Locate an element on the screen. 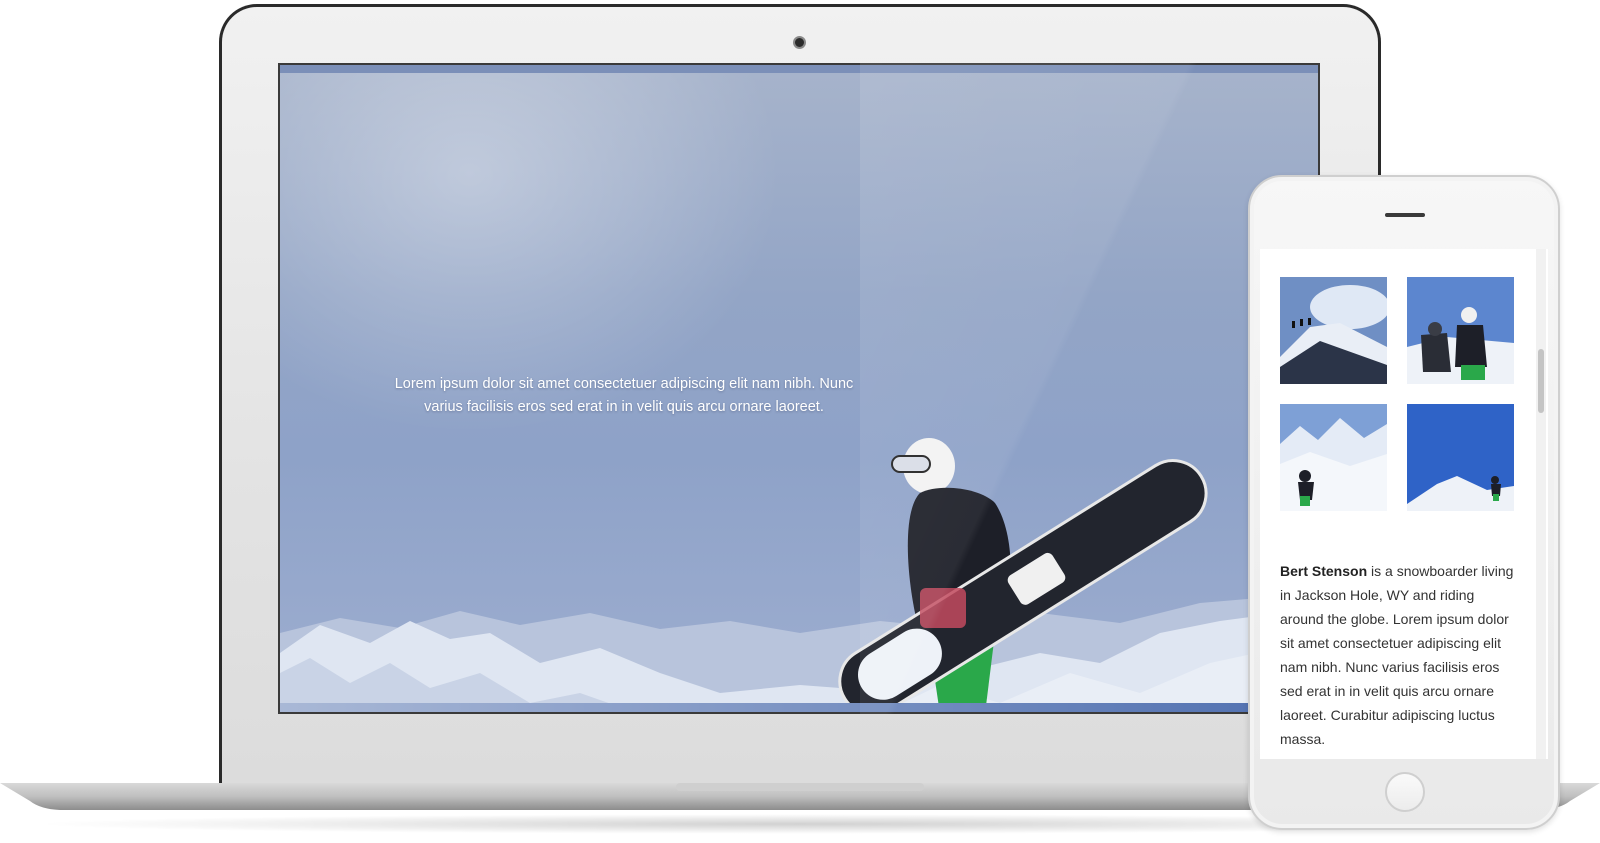 The image size is (1600, 843). mountain-ridge-hikers-photo-icon is located at coordinates (1333, 330).